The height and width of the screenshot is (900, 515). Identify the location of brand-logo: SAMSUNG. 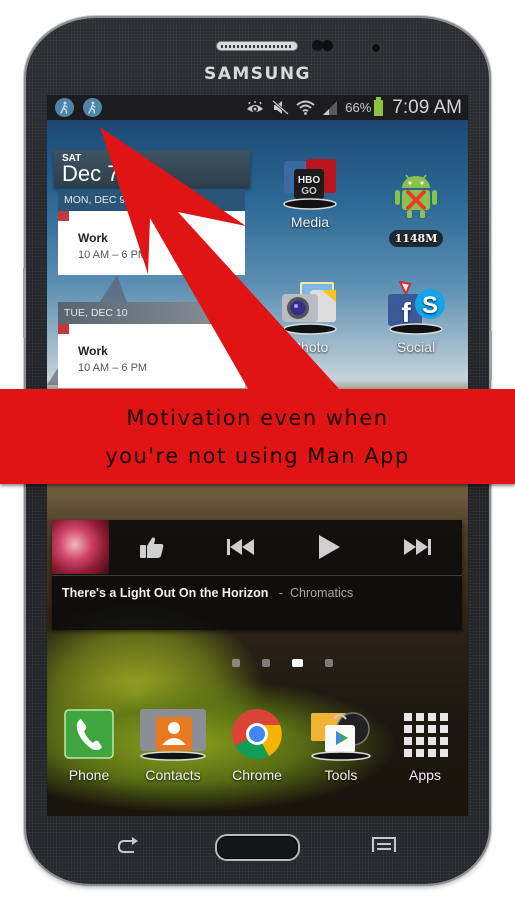
(257, 74).